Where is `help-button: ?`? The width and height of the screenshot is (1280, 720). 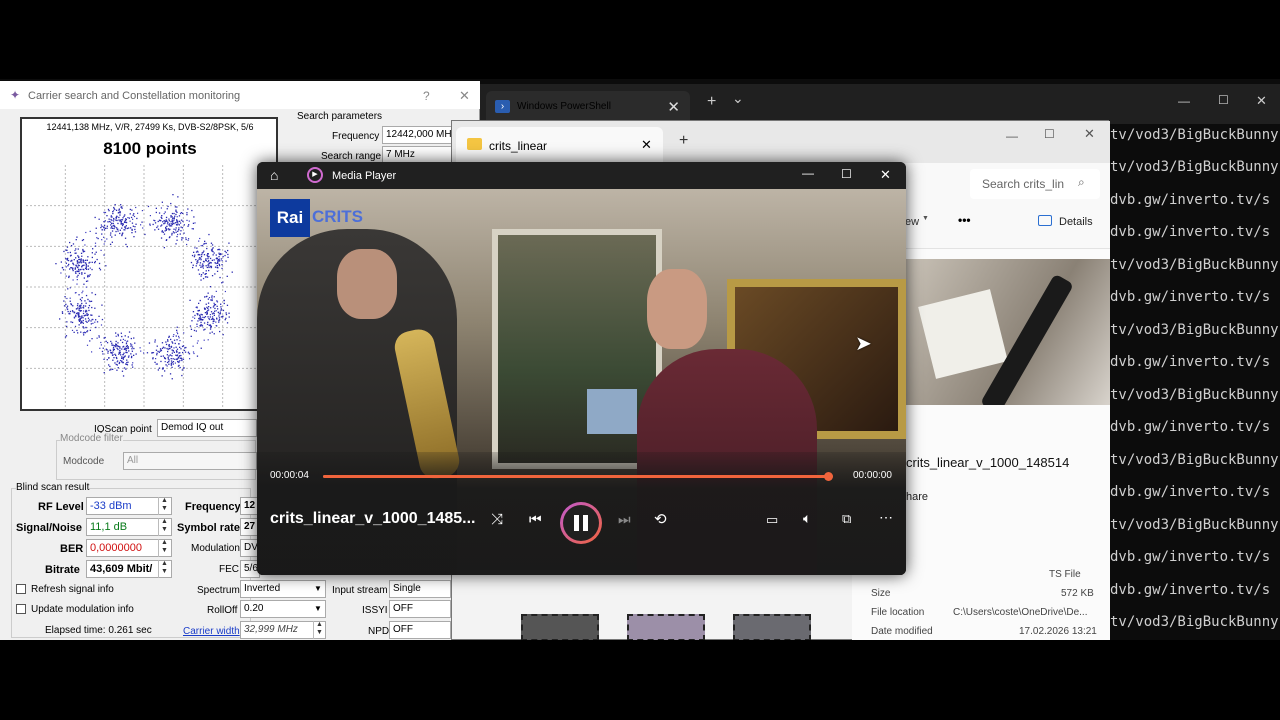
help-button: ? is located at coordinates (426, 96).